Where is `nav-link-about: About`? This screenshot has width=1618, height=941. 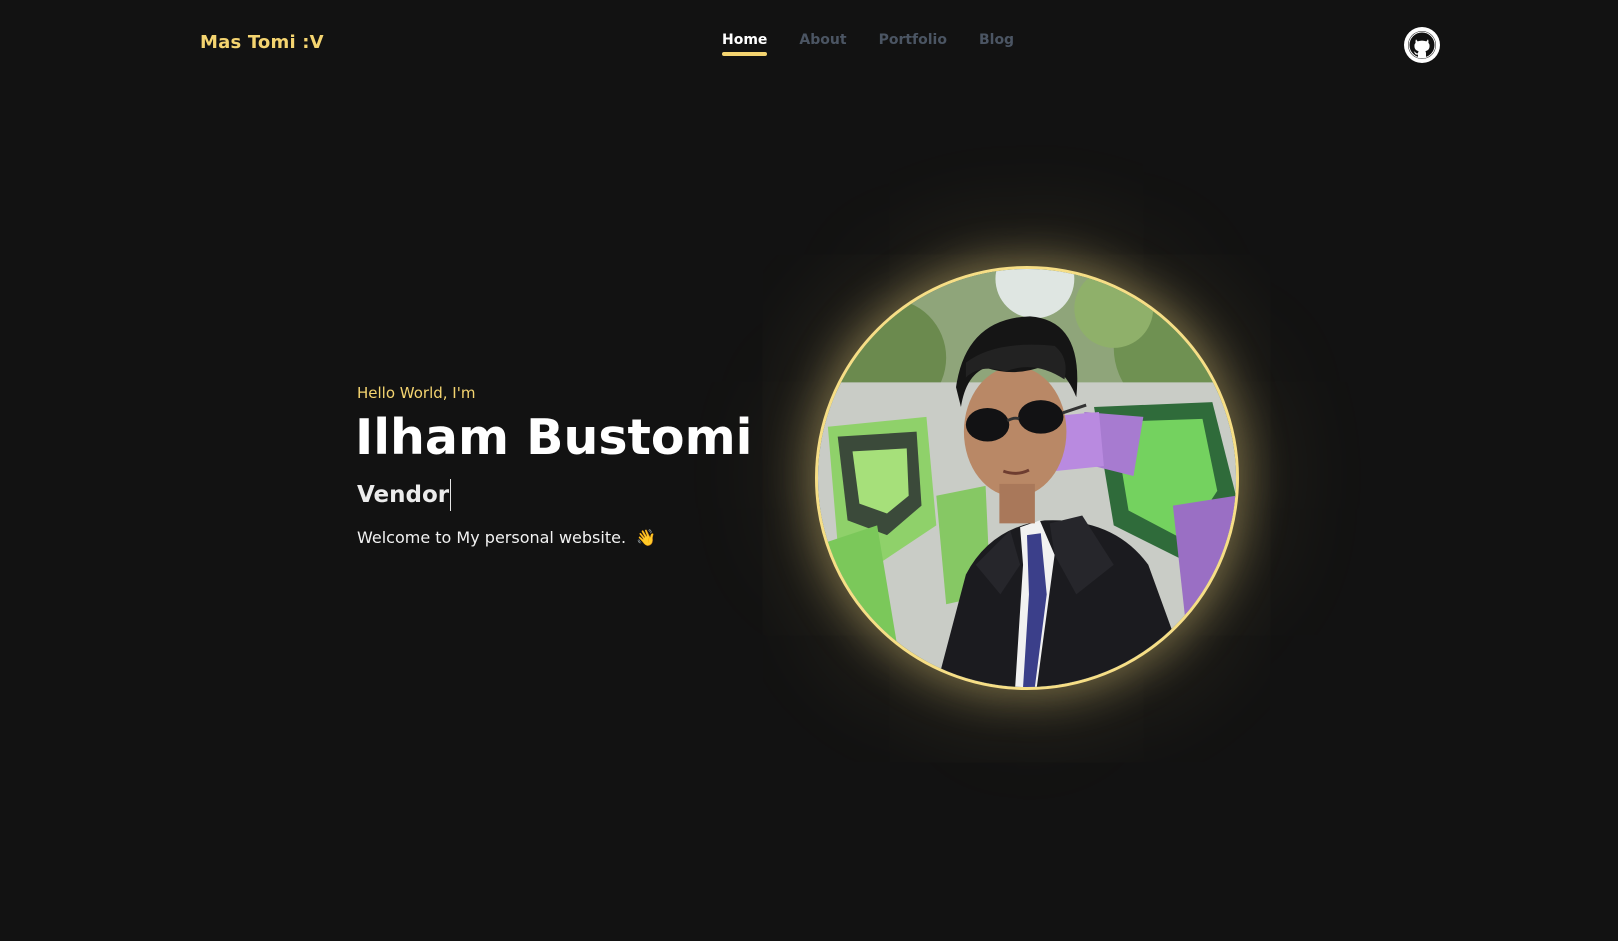
nav-link-about: About is located at coordinates (822, 43).